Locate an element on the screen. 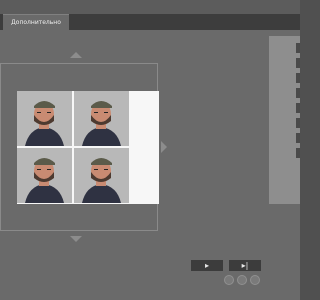 The width and height of the screenshot is (320, 300). right-panel is located at coordinates (284, 120).